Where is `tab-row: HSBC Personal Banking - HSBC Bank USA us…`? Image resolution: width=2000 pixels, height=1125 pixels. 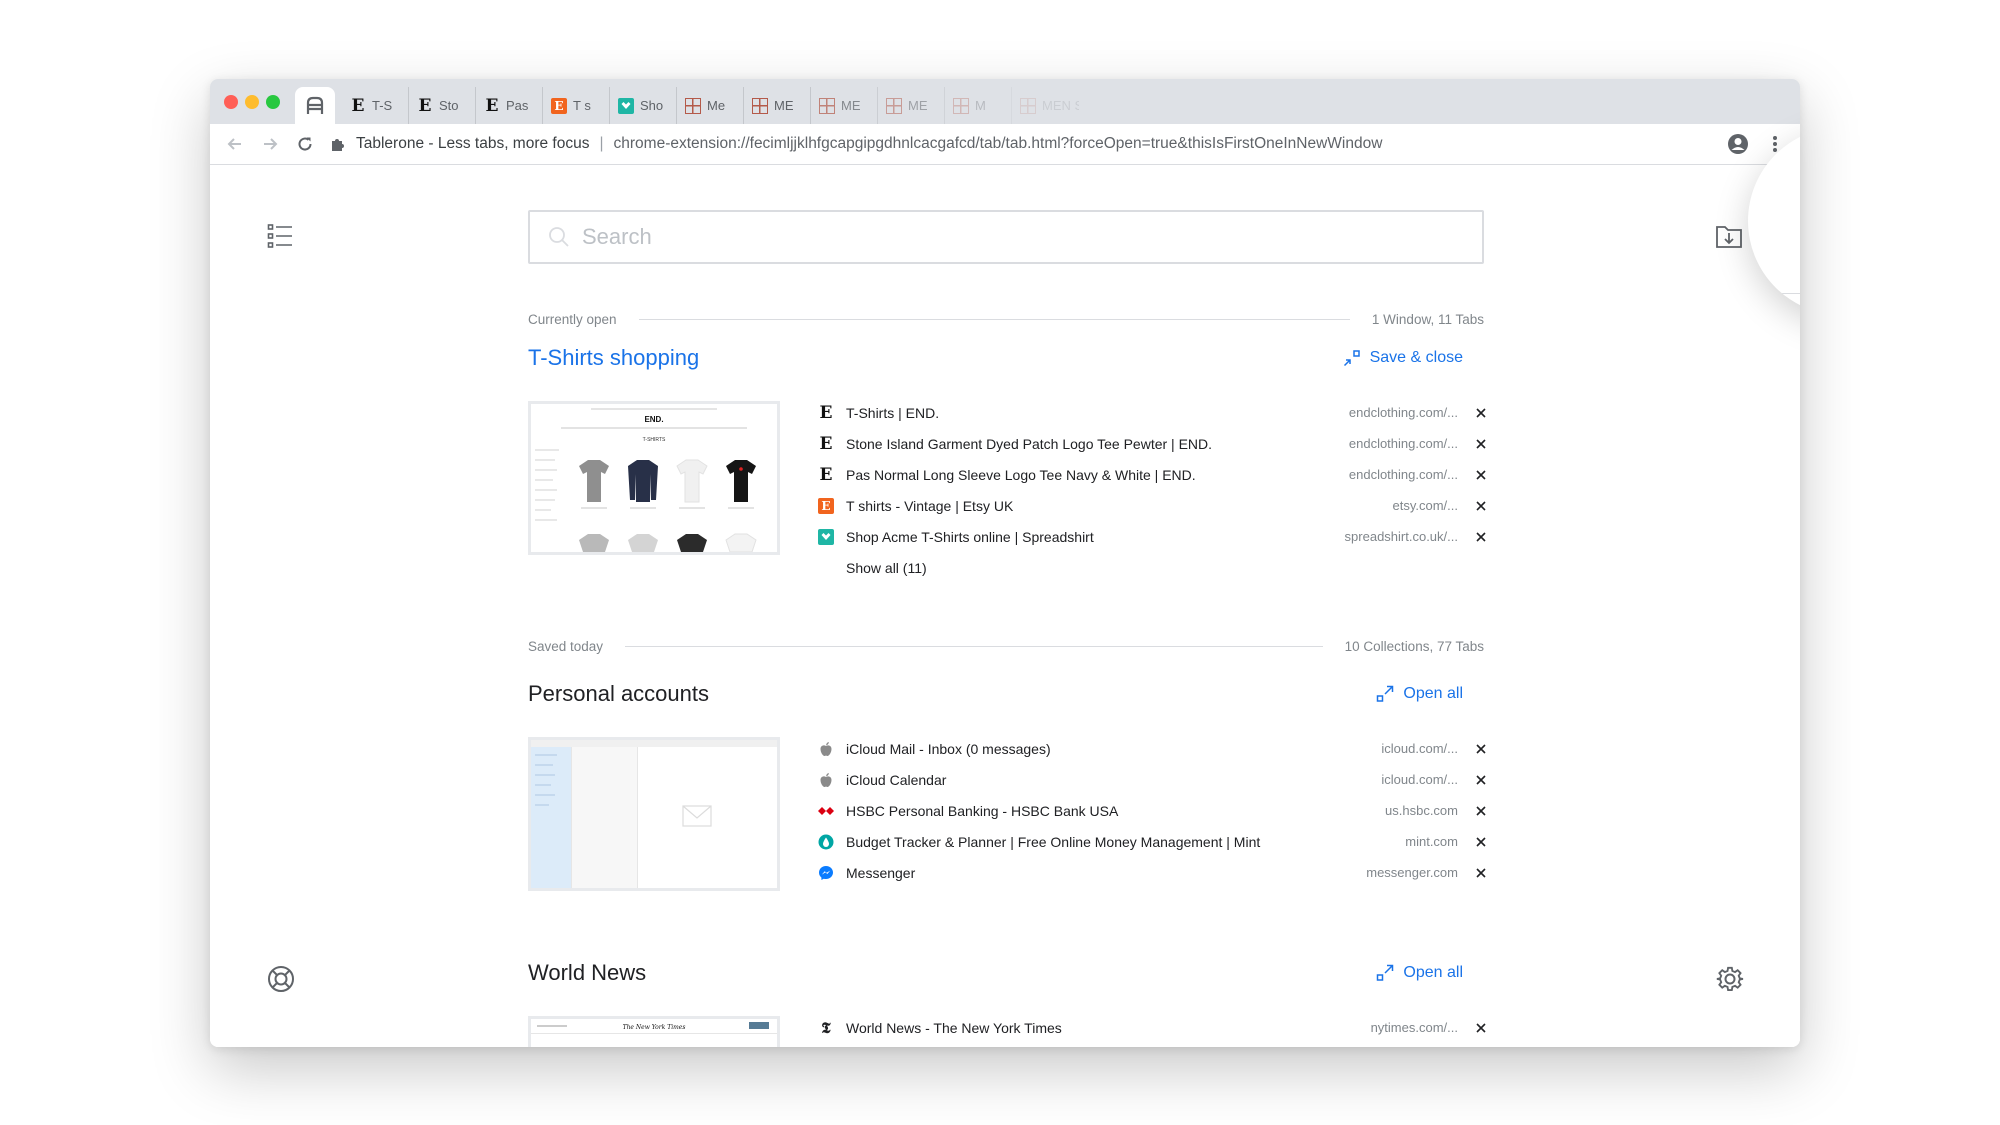
tab-row: HSBC Personal Banking - HSBC Bank USA us… is located at coordinates (1153, 810).